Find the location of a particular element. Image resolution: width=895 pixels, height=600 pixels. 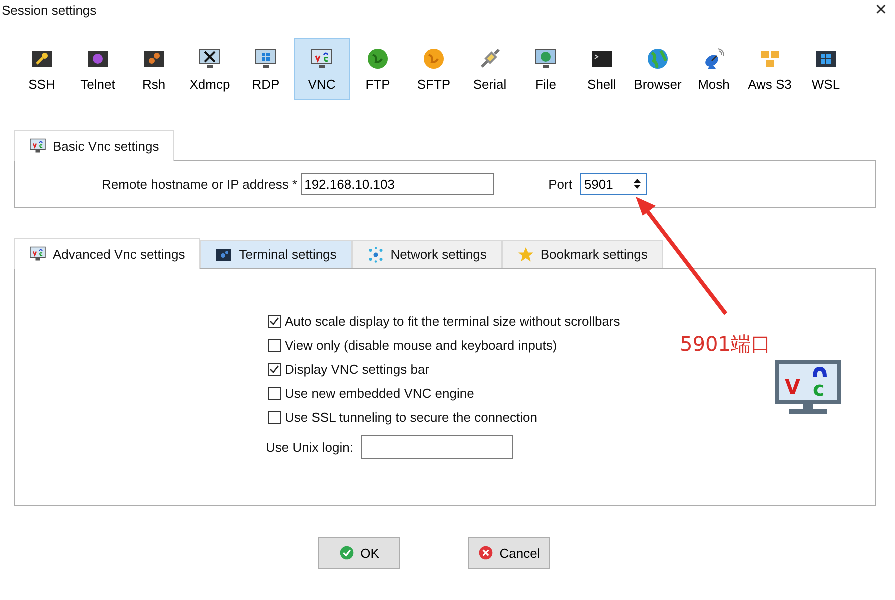

field-label: Remote hostname or IP address * is located at coordinates (200, 184).